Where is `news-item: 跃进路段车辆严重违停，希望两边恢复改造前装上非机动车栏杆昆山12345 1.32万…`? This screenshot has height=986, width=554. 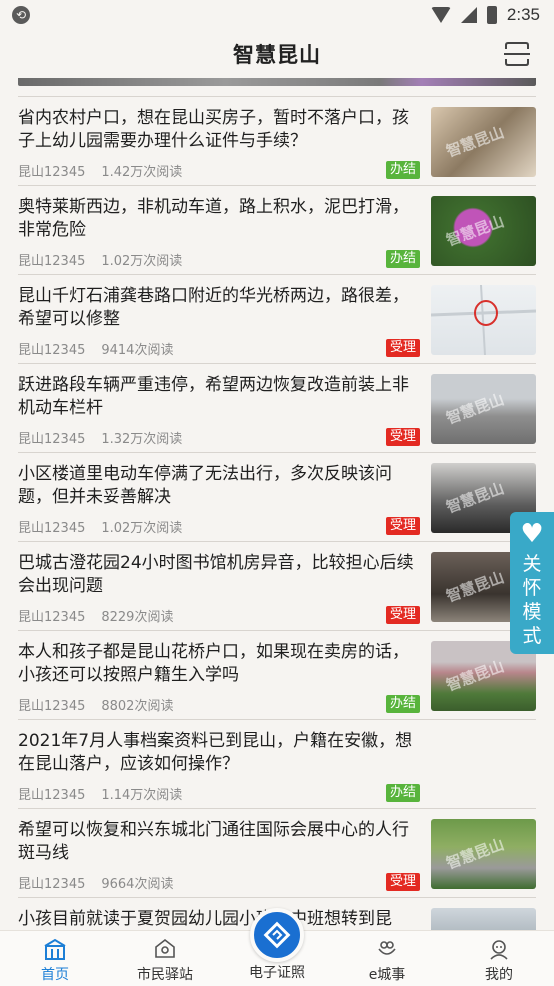 news-item: 跃进路段车辆严重违停，希望两边恢复改造前装上非机动车栏杆昆山12345 1.32万… is located at coordinates (277, 407).